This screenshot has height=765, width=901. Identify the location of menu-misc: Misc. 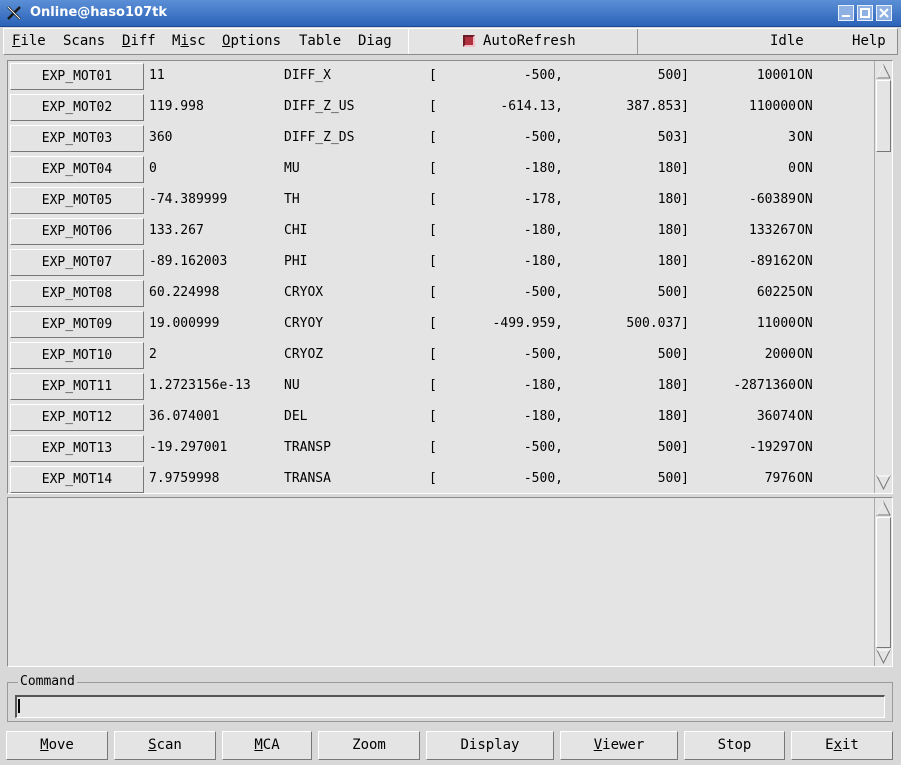
(189, 41).